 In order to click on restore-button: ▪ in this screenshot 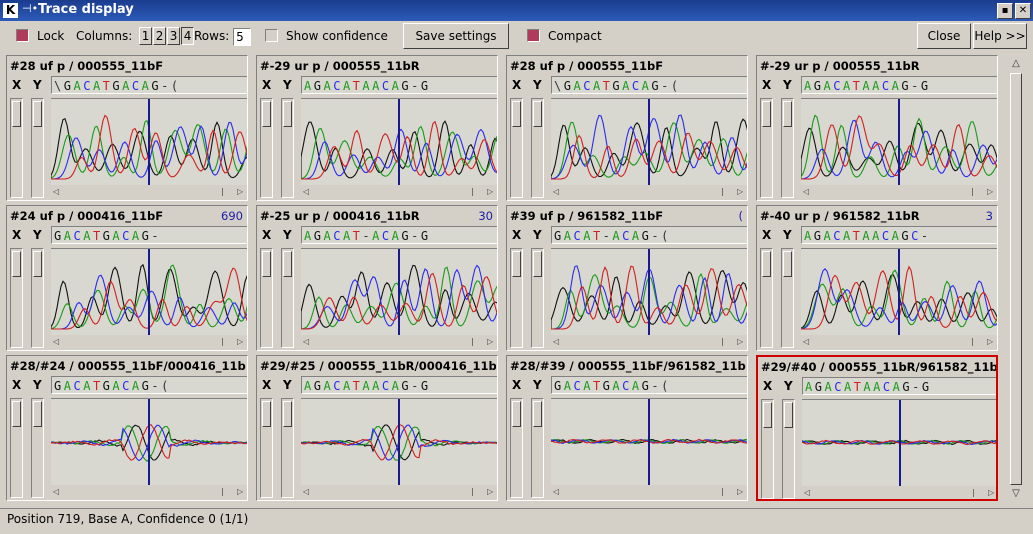, I will do `click(1005, 11)`.